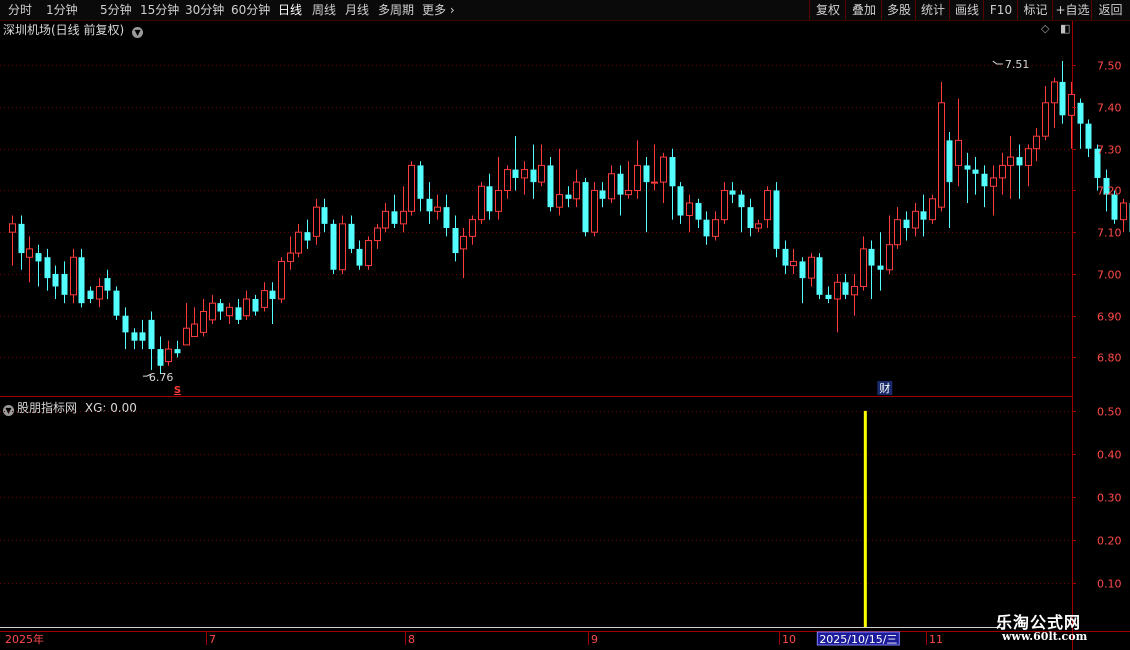 This screenshot has width=1130, height=650. Describe the element at coordinates (936, 639) in the screenshot. I see `month-label: 11` at that location.